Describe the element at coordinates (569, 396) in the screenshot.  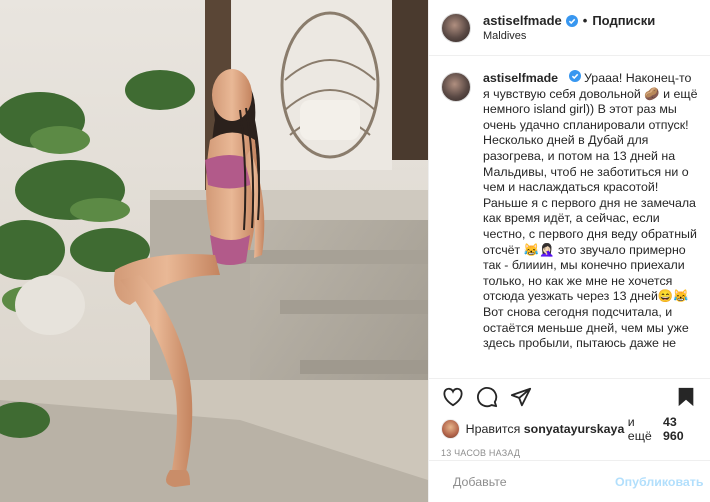
I see `action-bar` at that location.